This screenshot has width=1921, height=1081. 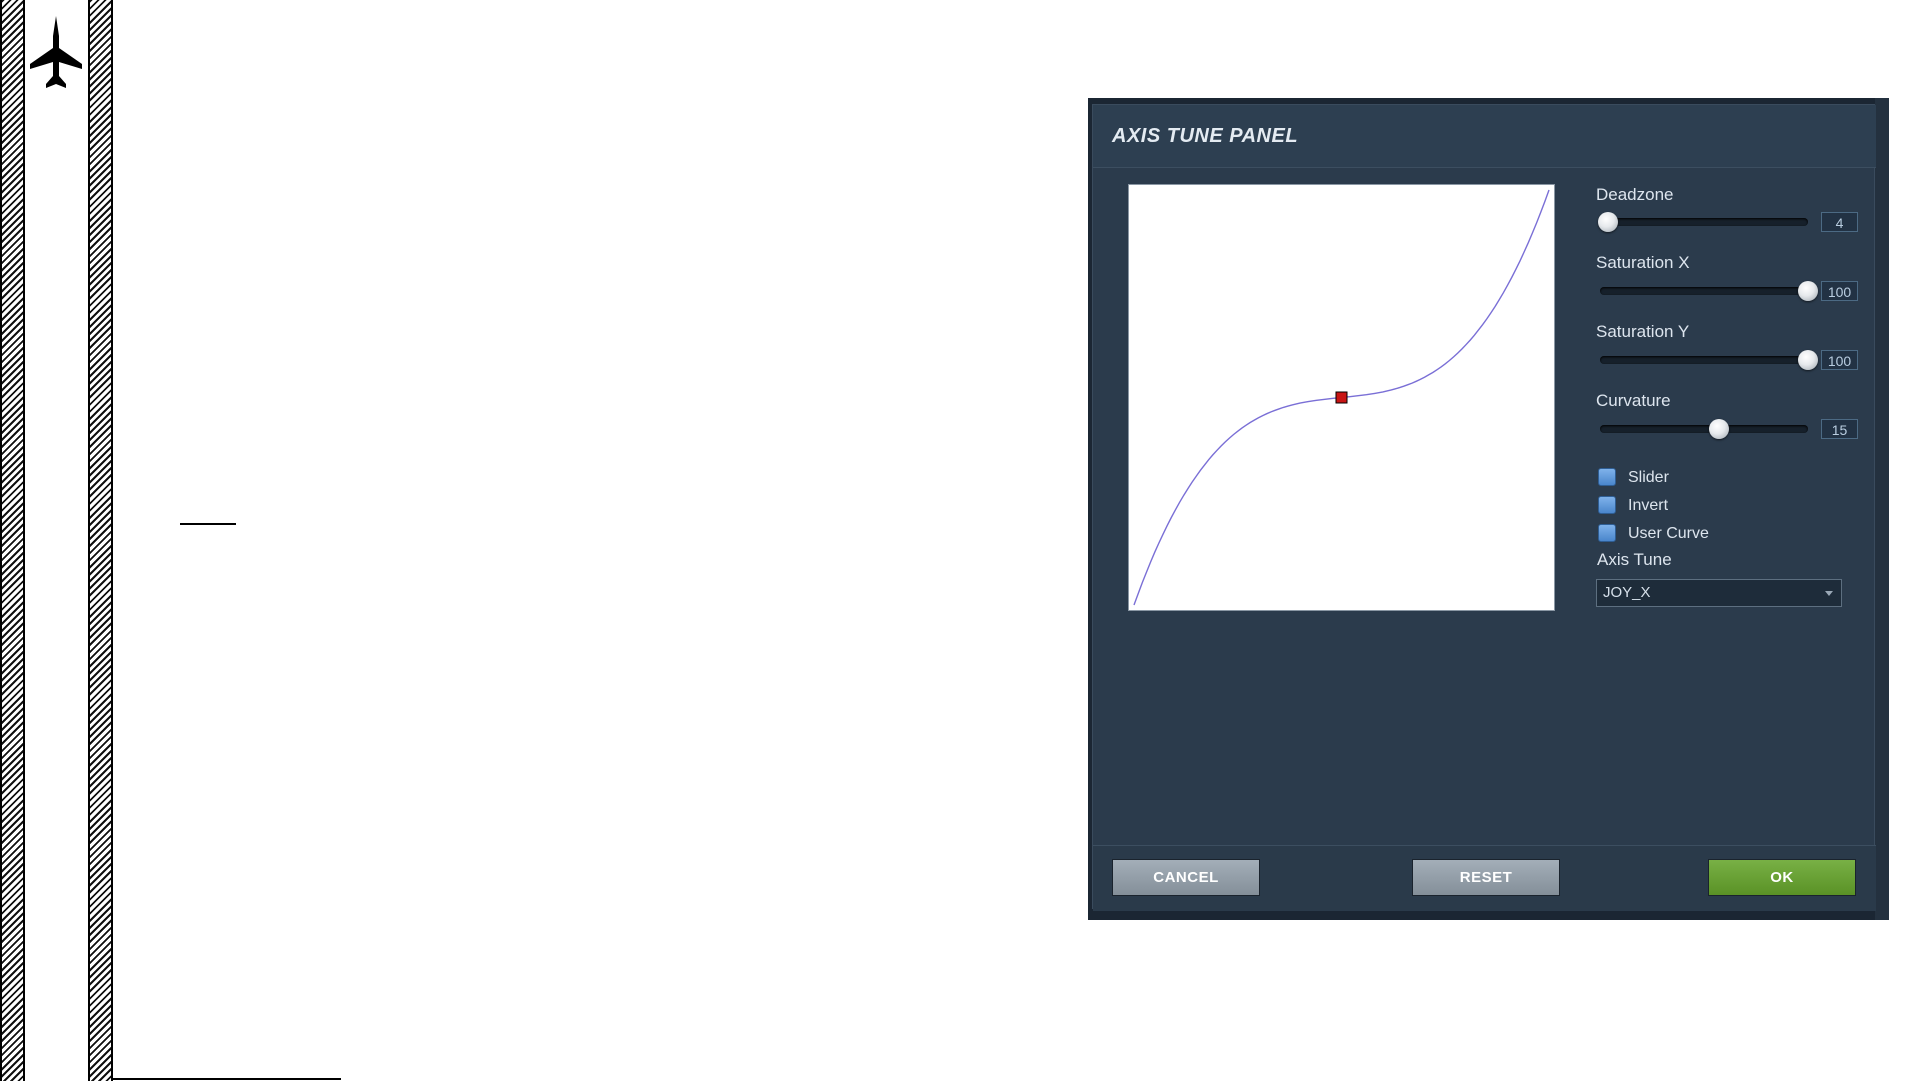 I want to click on user-curve-checkbox-label: User Curve, so click(x=1668, y=533).